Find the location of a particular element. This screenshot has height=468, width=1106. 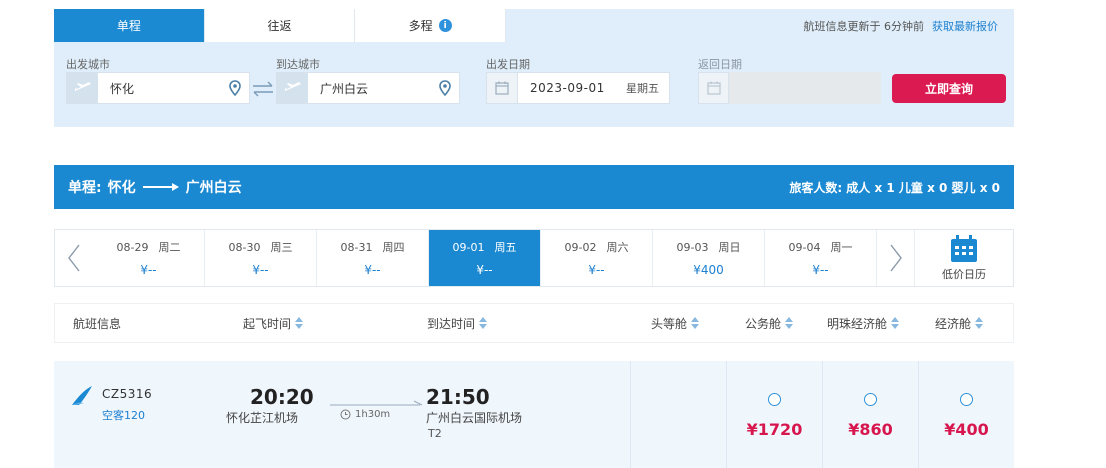

route-summary-bar: 单程: 怀化 广州白云 旅客人数: 成人 x 1 儿童 x 0 婴儿 x 0 is located at coordinates (534, 187).